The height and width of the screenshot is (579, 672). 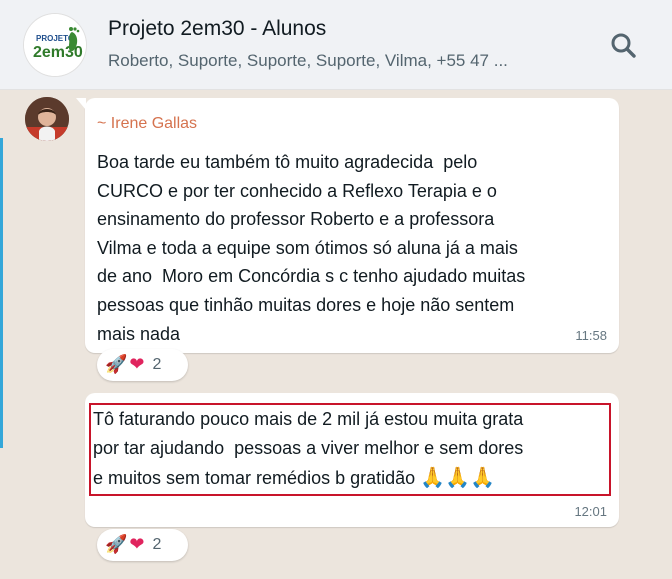 I want to click on search-icon, so click(x=623, y=45).